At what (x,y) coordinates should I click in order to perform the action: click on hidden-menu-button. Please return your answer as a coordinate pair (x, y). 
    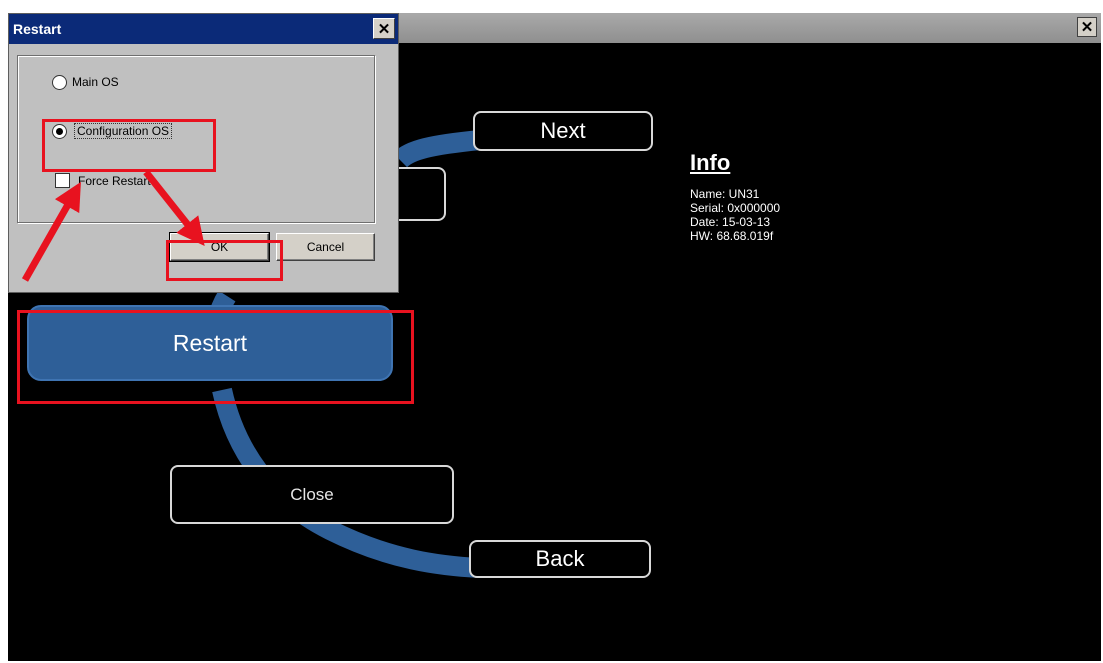
    Looking at the image, I should click on (421, 194).